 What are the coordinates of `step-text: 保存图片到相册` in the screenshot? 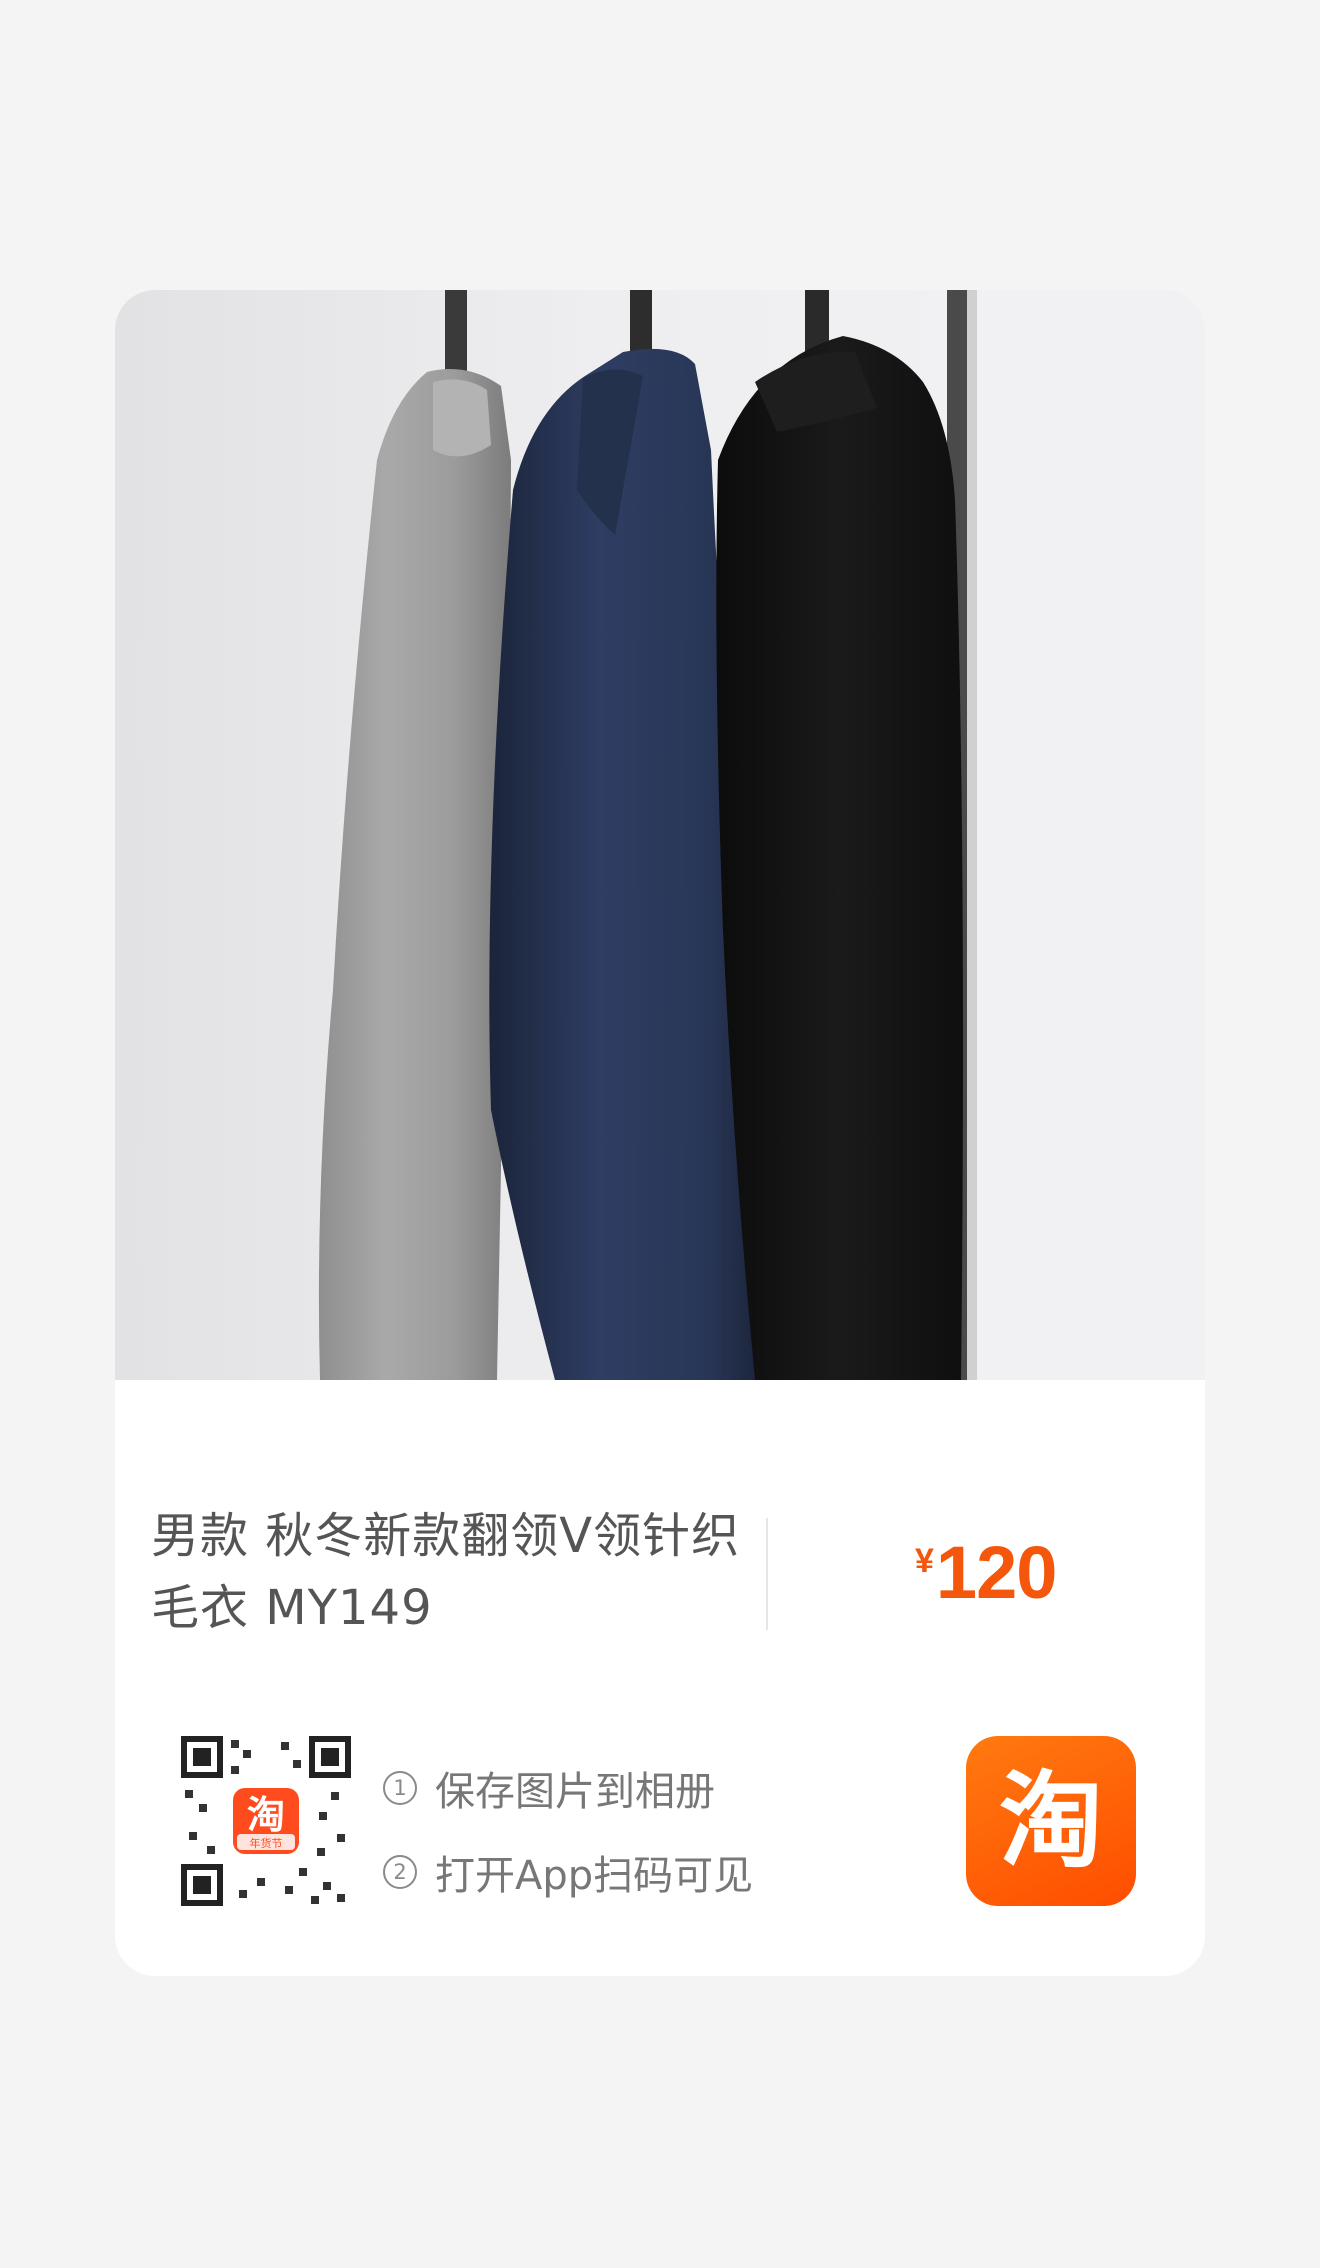 It's located at (575, 1792).